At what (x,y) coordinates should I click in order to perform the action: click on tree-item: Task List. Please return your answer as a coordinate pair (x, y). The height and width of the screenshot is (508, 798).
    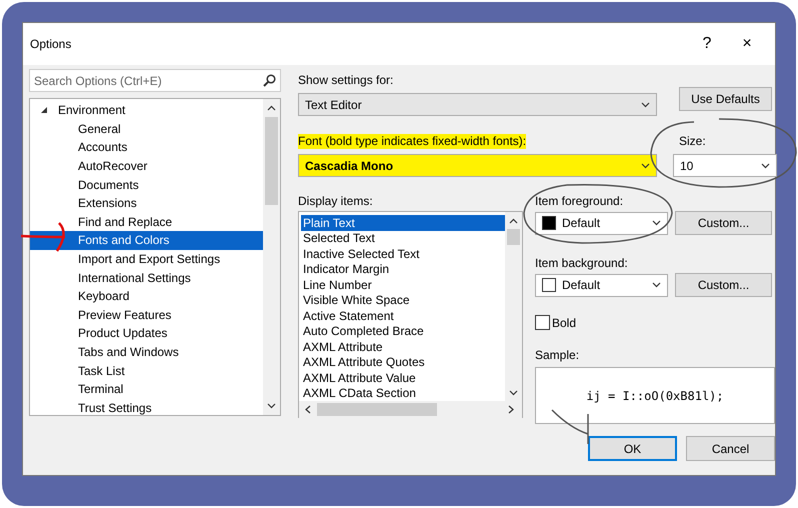
    Looking at the image, I should click on (146, 370).